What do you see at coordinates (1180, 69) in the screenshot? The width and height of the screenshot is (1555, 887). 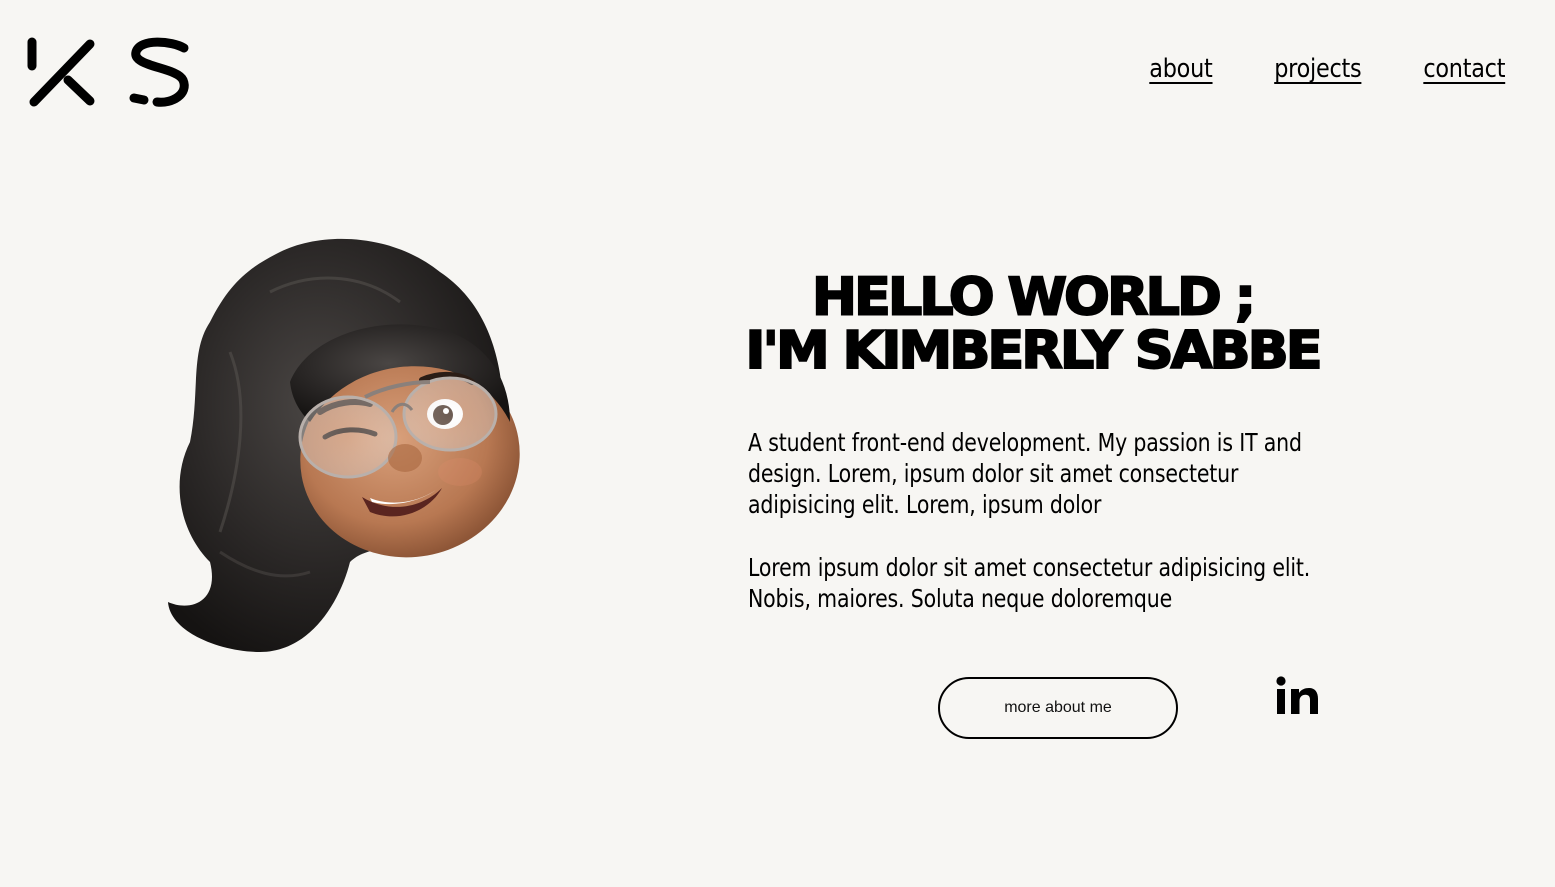 I see `nav-link-about: about` at bounding box center [1180, 69].